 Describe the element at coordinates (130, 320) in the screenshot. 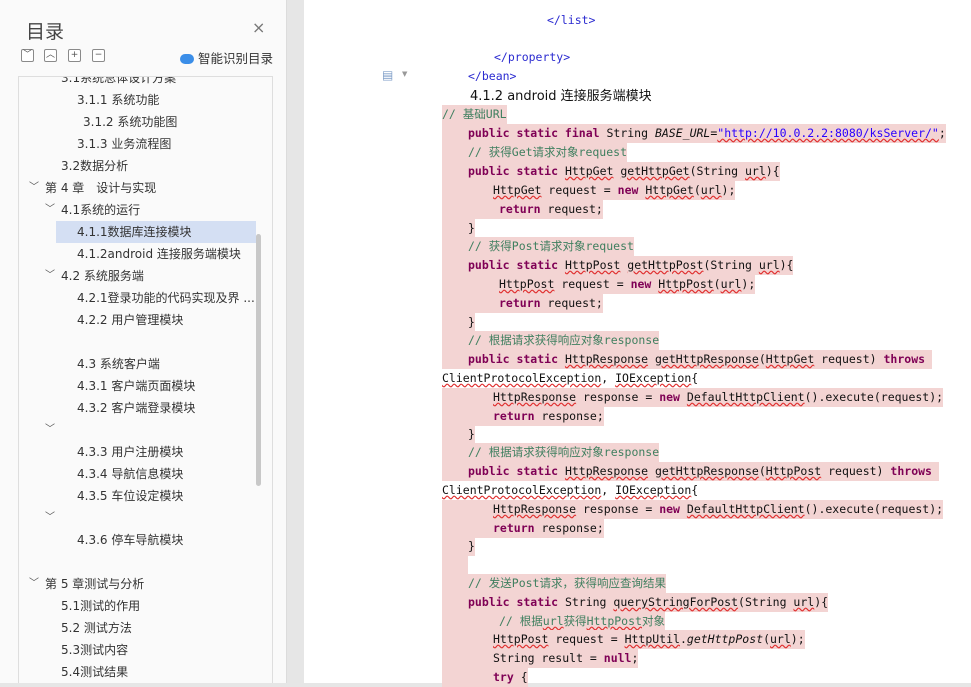

I see `toc-item: 4.2.2 用户管理模块` at that location.